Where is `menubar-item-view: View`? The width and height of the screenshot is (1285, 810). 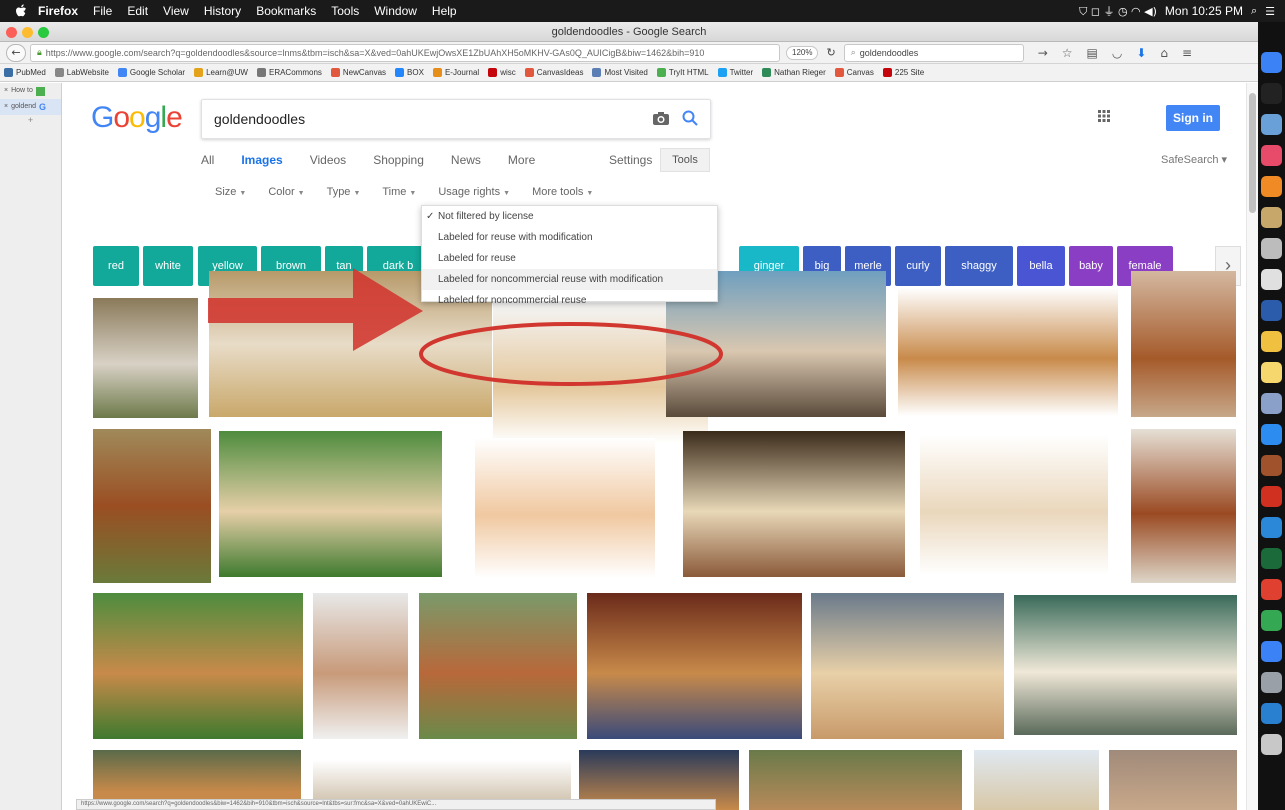
menubar-item-view: View is located at coordinates (176, 11).